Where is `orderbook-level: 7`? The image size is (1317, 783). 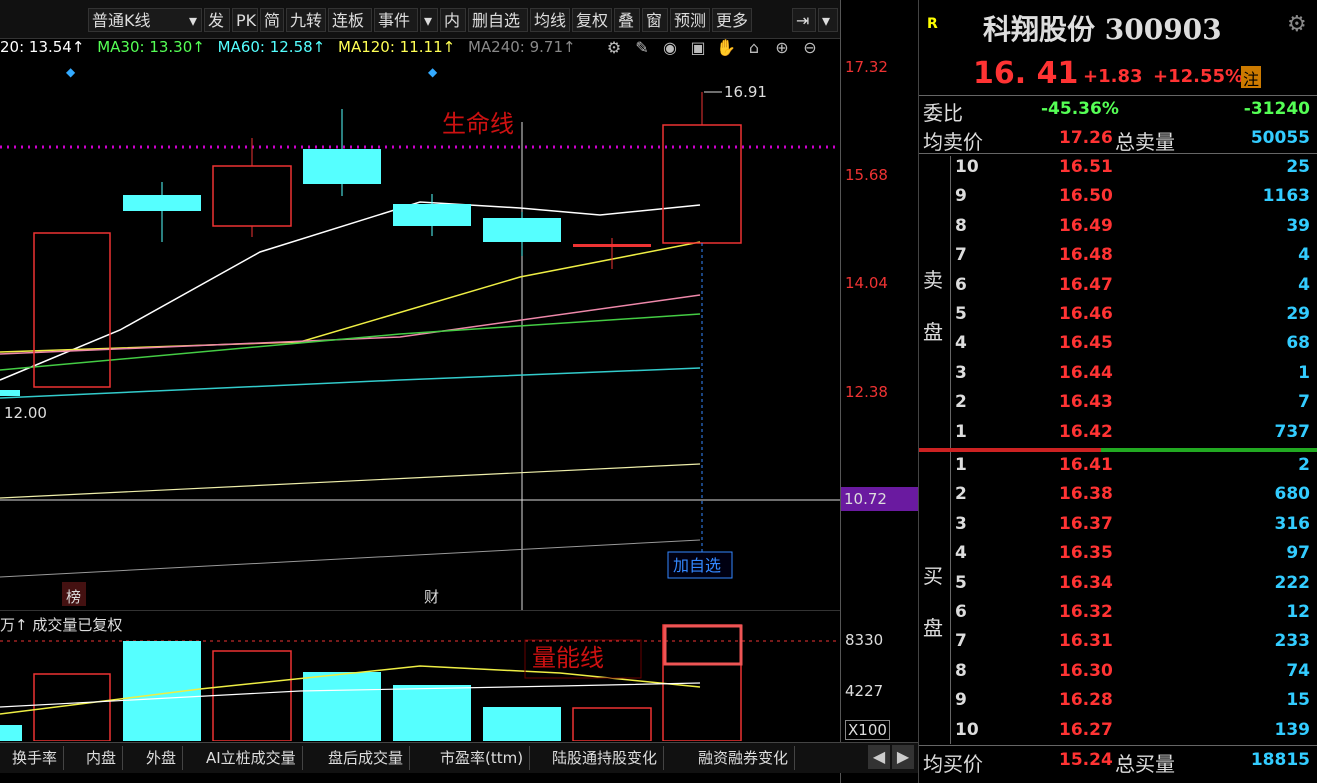 orderbook-level: 7 is located at coordinates (961, 641).